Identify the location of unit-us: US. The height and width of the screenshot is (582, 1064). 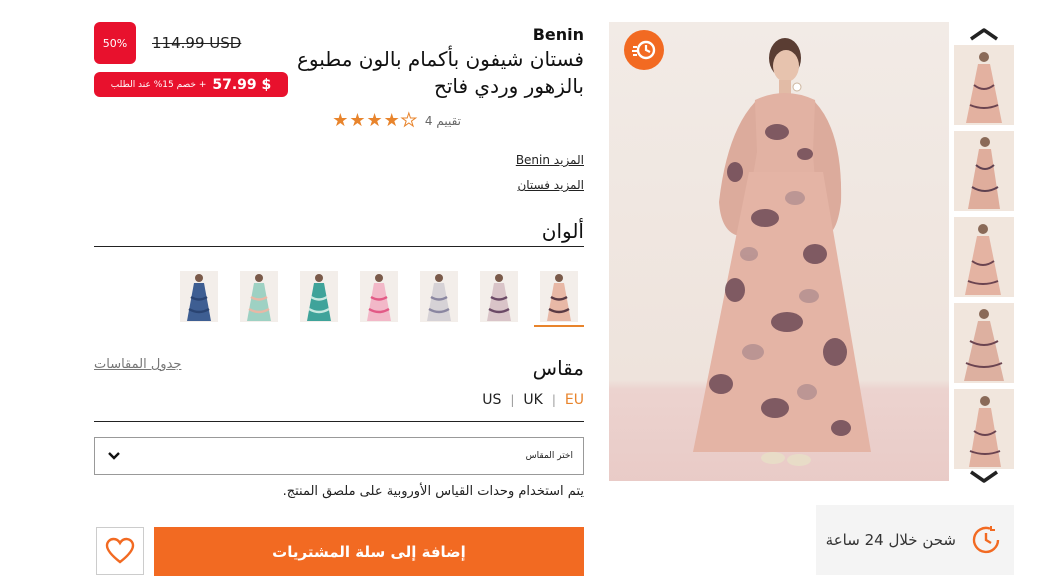
(491, 400).